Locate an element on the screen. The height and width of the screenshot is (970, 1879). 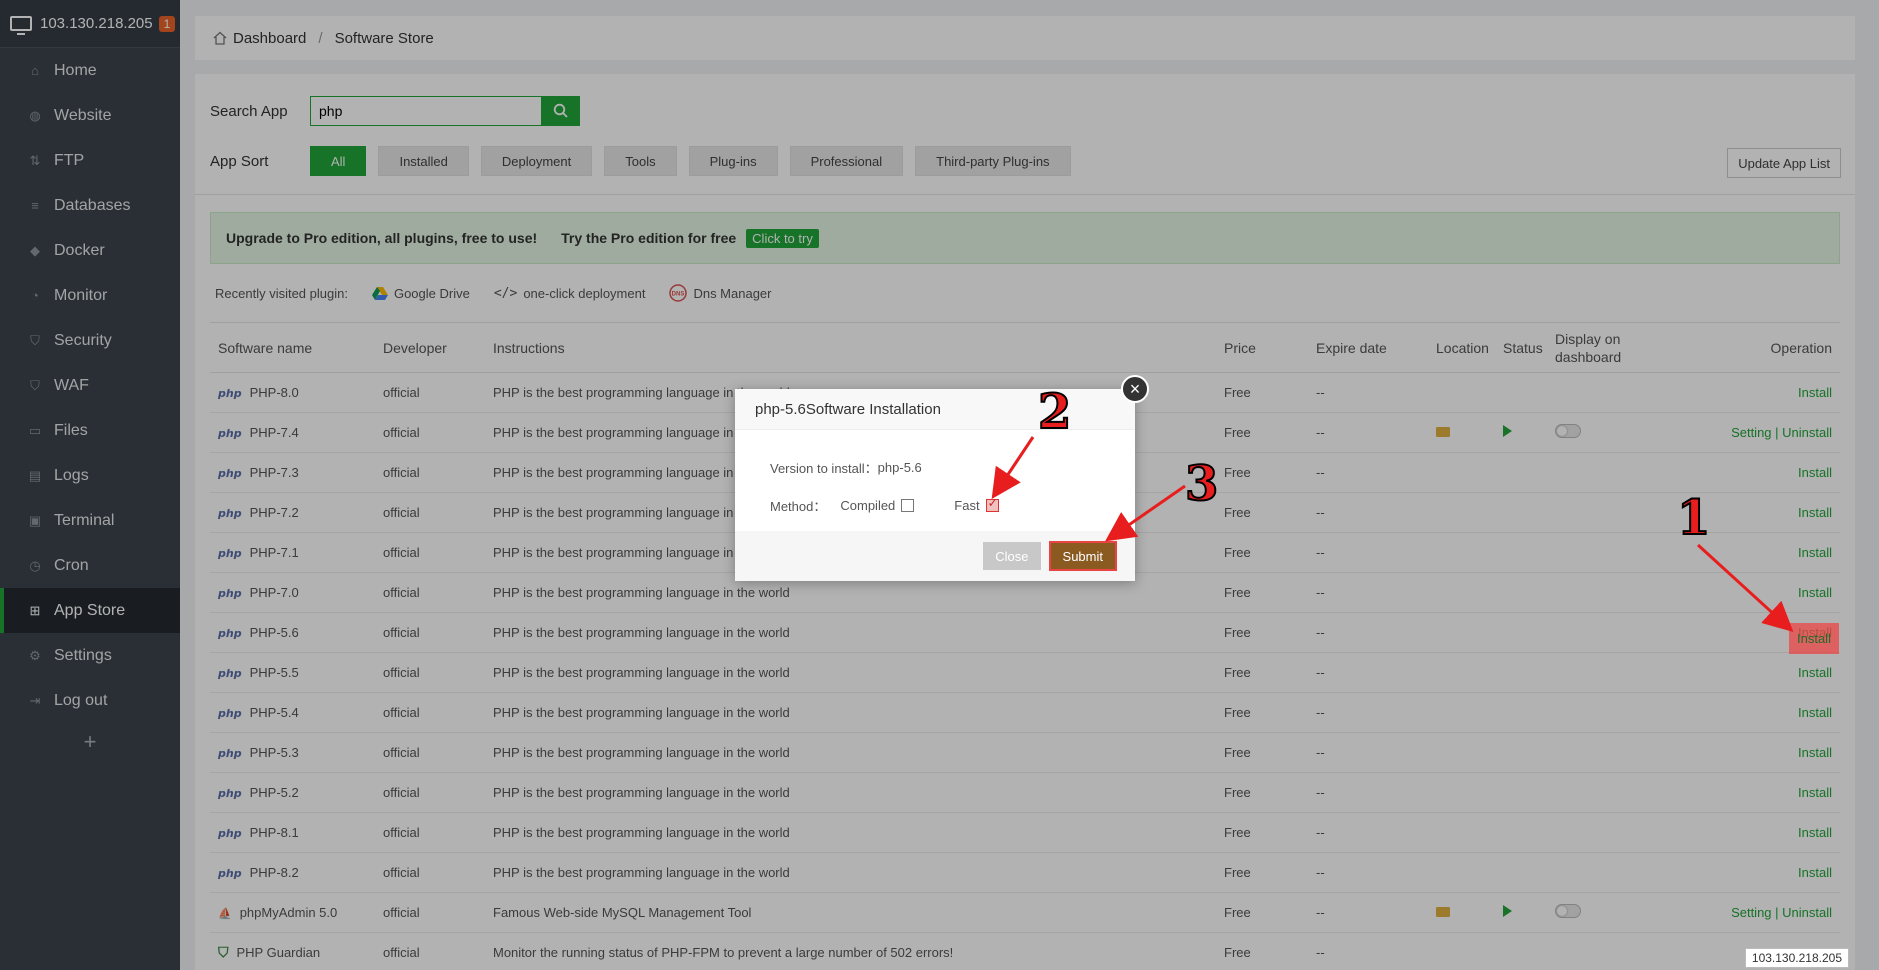
annotation-number-1: 1 is located at coordinates (1693, 518).